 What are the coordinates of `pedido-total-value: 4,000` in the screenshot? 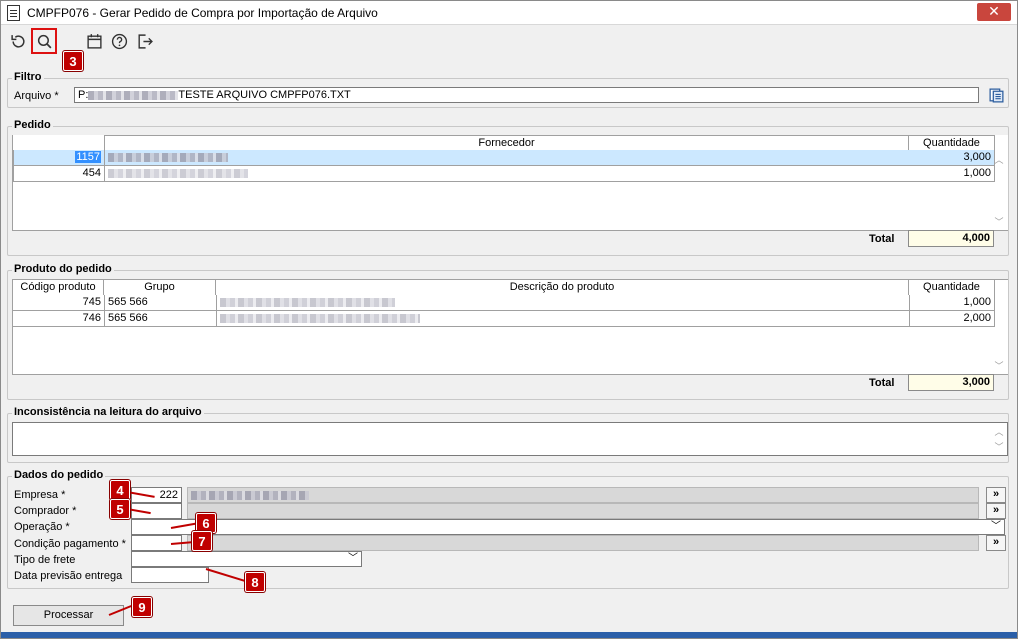 It's located at (951, 238).